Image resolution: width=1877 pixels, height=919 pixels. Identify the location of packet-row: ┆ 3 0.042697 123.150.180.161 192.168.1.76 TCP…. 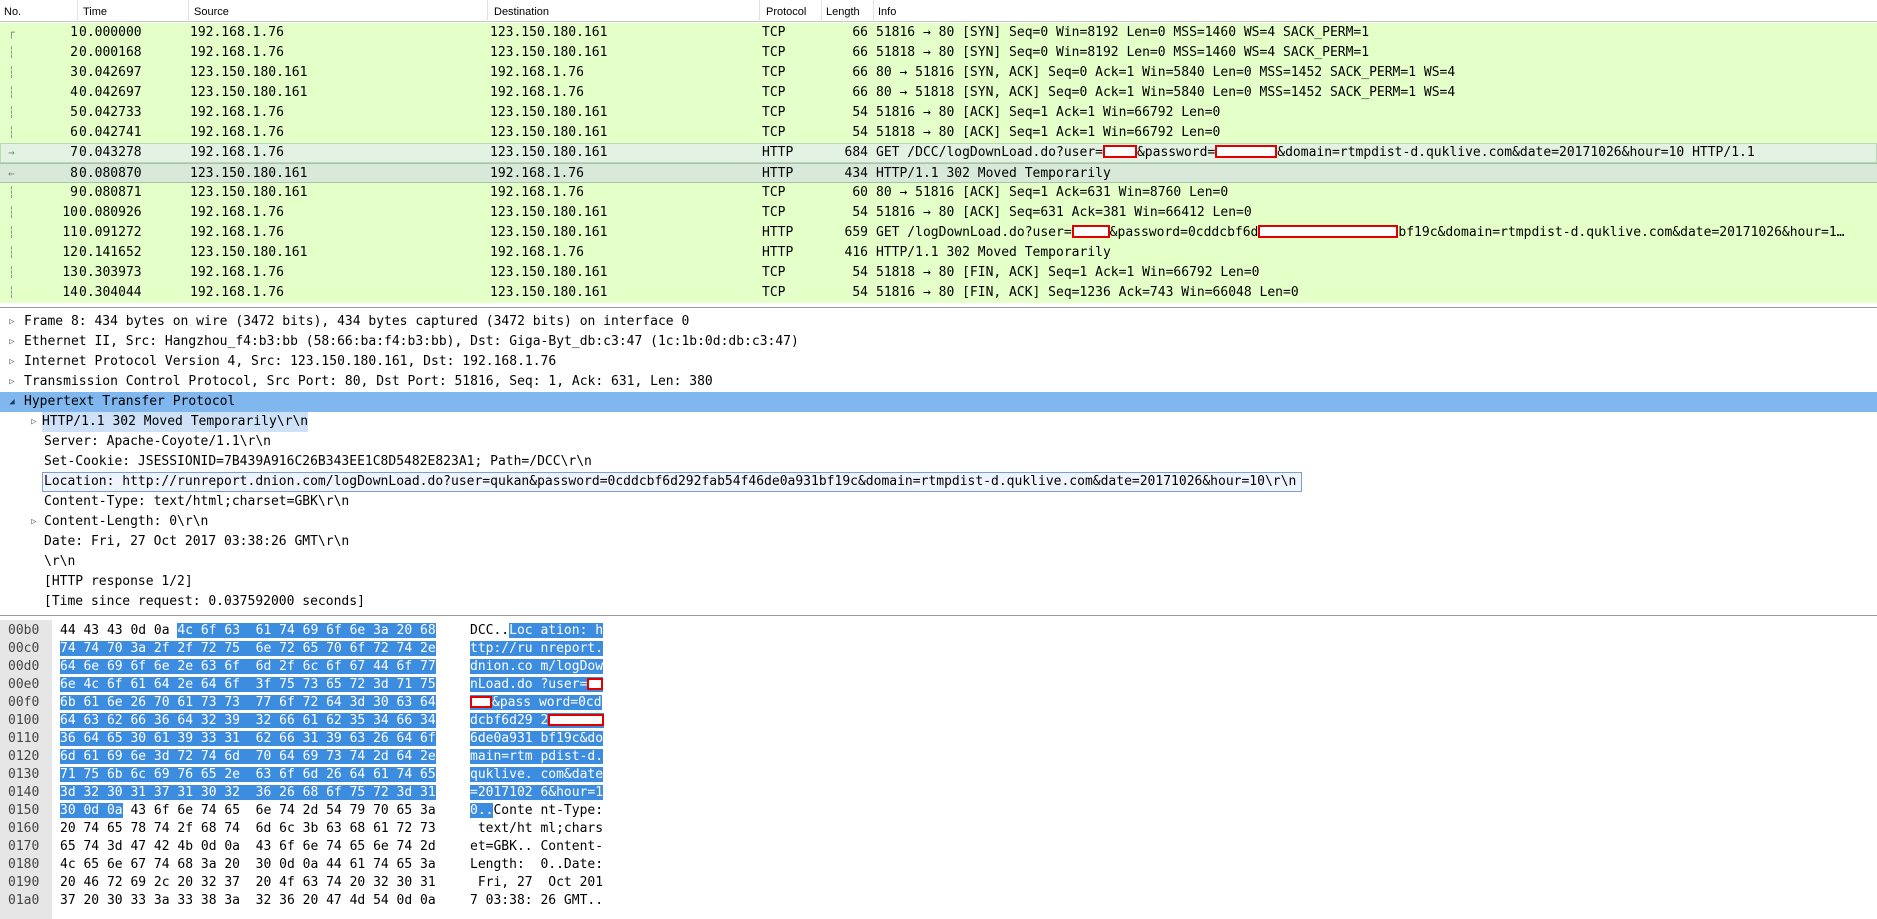
(938, 73).